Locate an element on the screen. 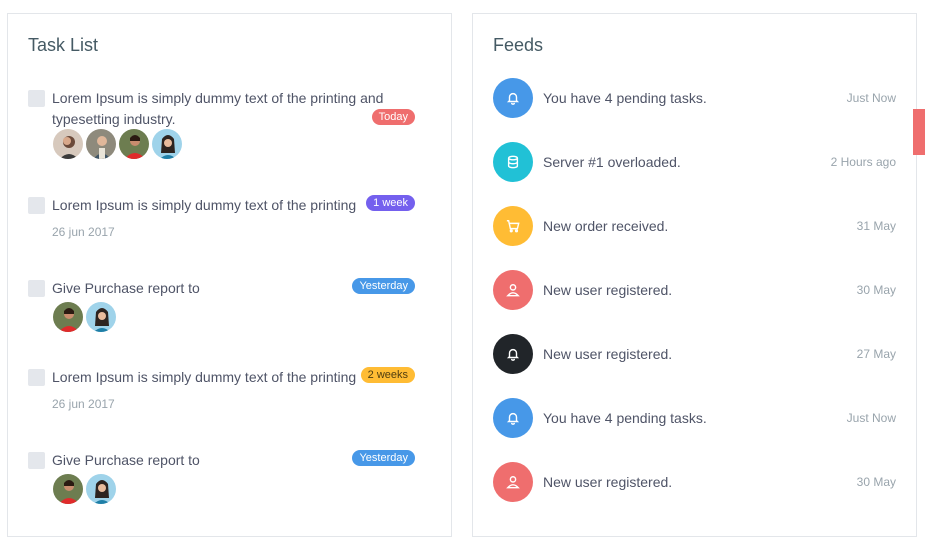 Image resolution: width=925 pixels, height=555 pixels. task-list-title: Task List is located at coordinates (63, 45).